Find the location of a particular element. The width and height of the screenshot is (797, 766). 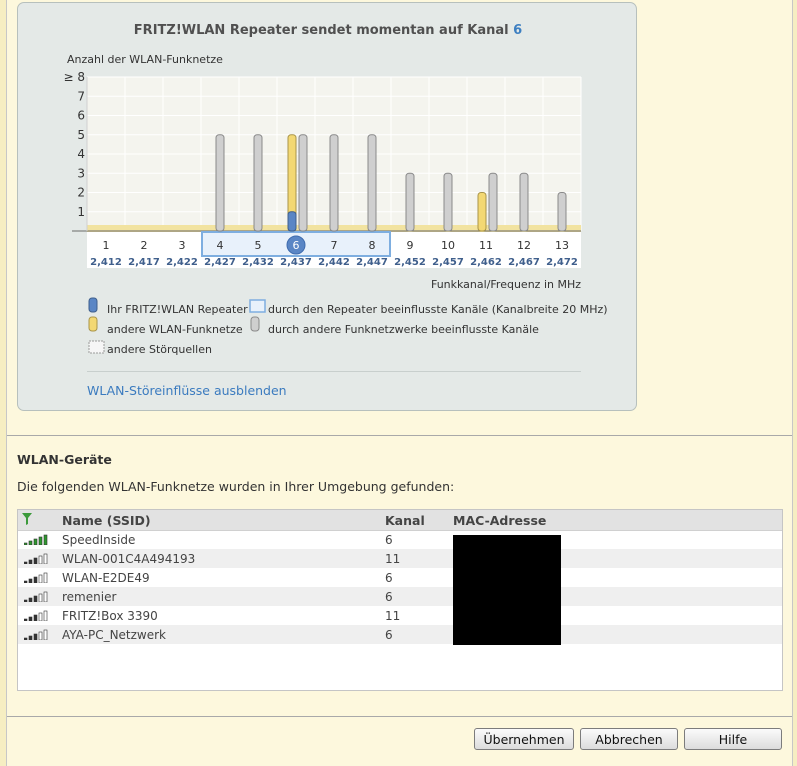

mac-address-redaction is located at coordinates (507, 590).